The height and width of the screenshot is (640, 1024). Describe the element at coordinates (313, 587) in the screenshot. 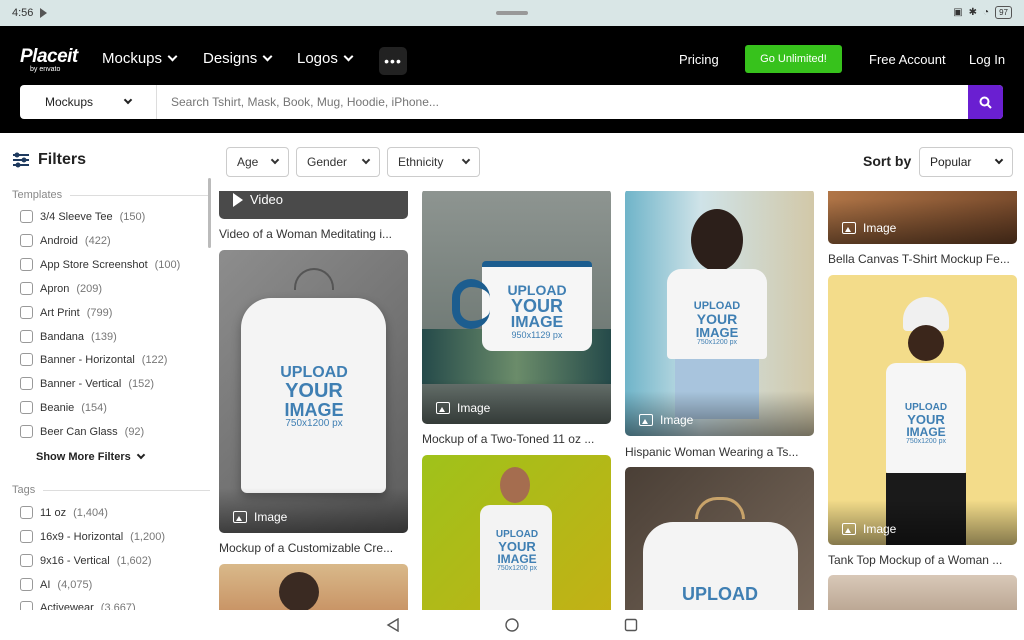

I see `result-card-woman` at that location.